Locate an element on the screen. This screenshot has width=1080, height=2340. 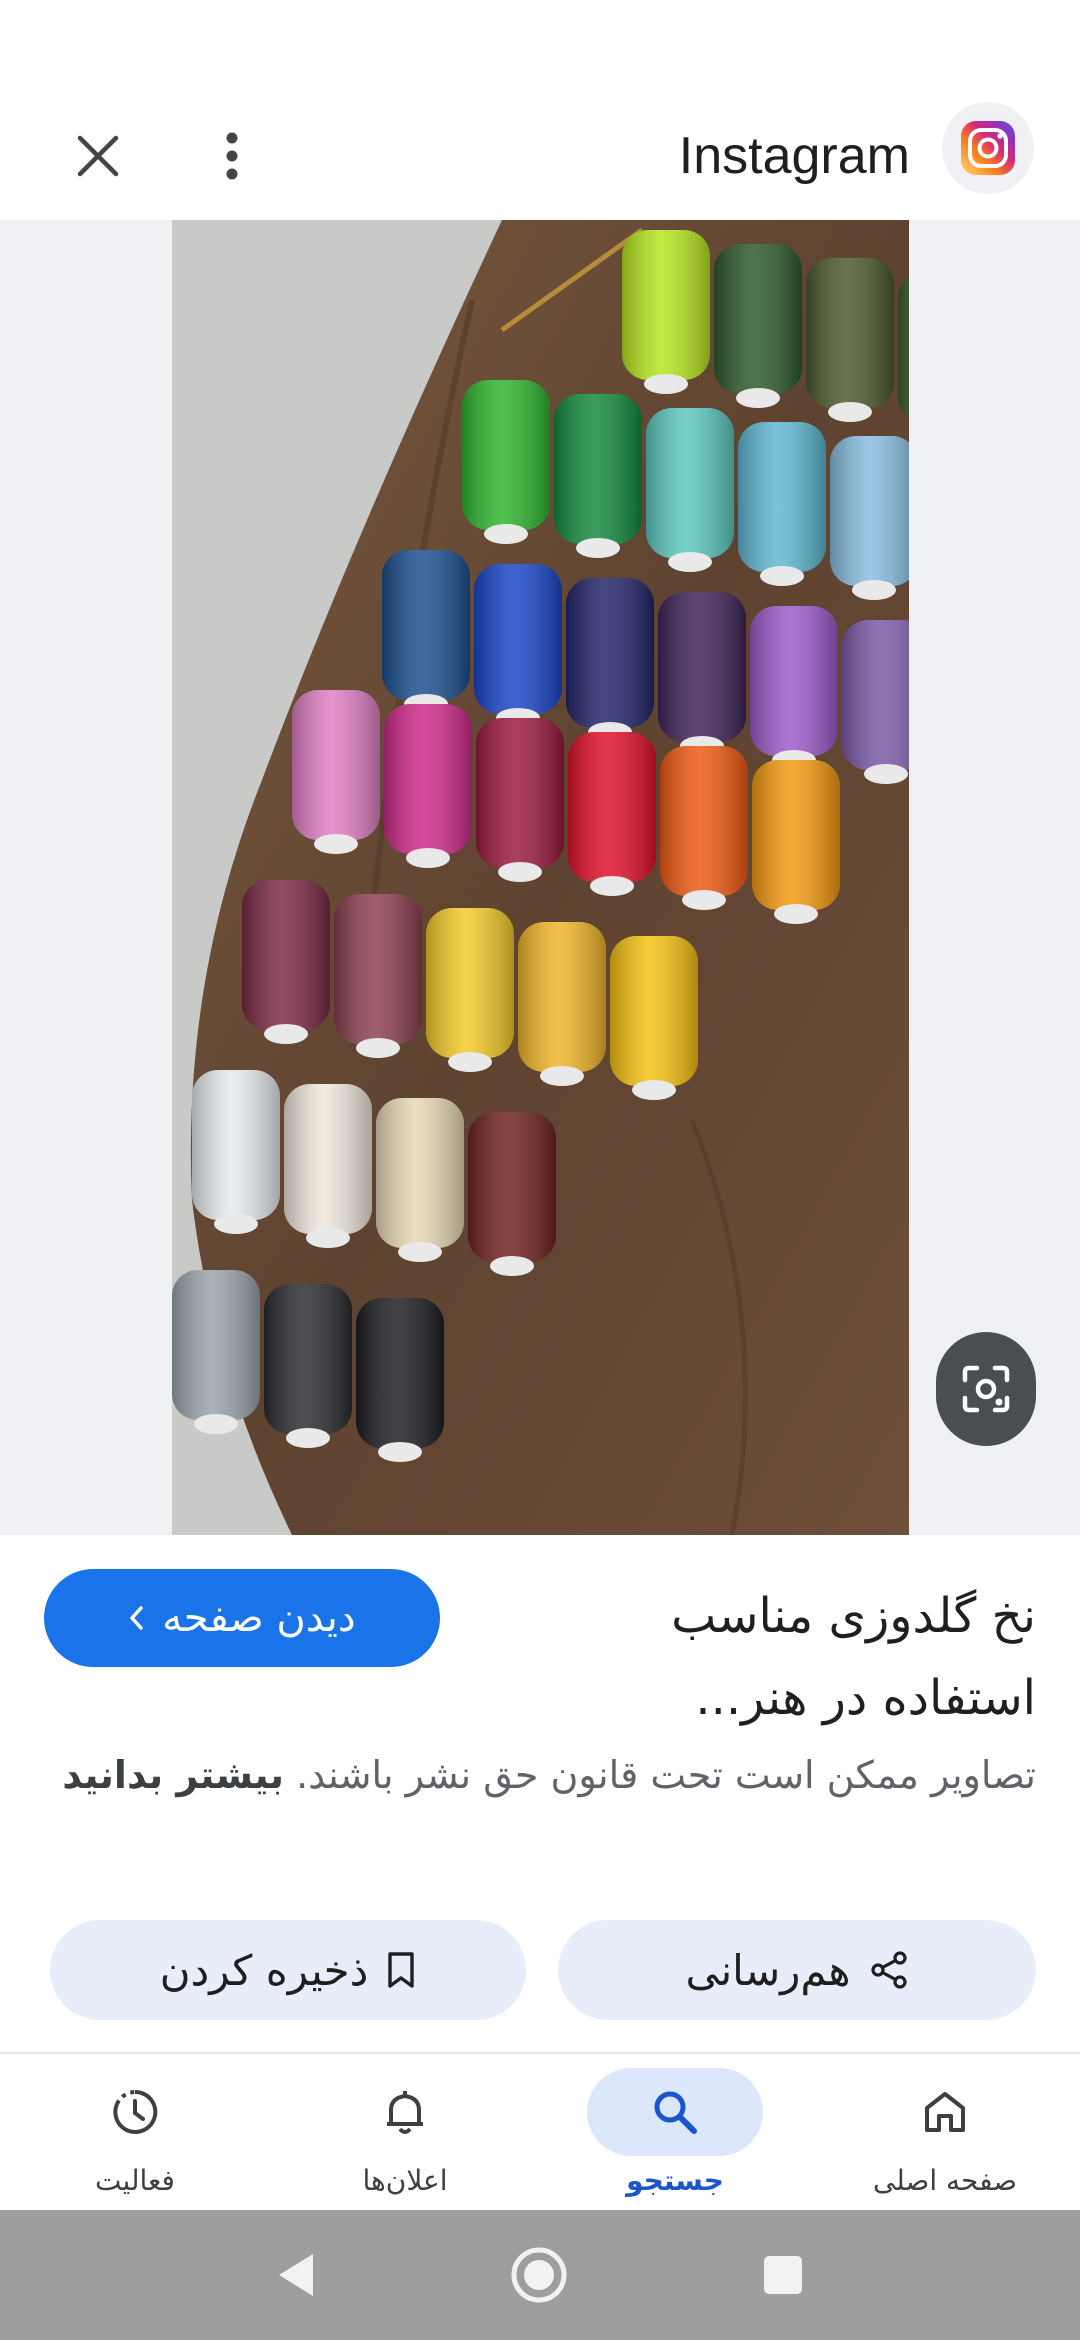
more-vert-icon is located at coordinates (232, 156).